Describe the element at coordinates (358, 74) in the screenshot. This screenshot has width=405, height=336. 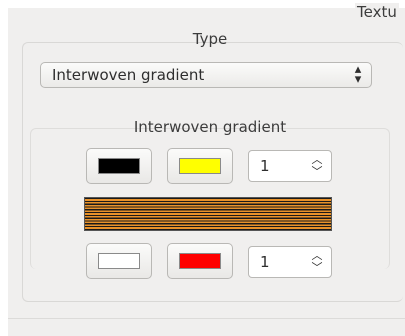
I see `up-down-arrows-icon: ▴ ▾` at that location.